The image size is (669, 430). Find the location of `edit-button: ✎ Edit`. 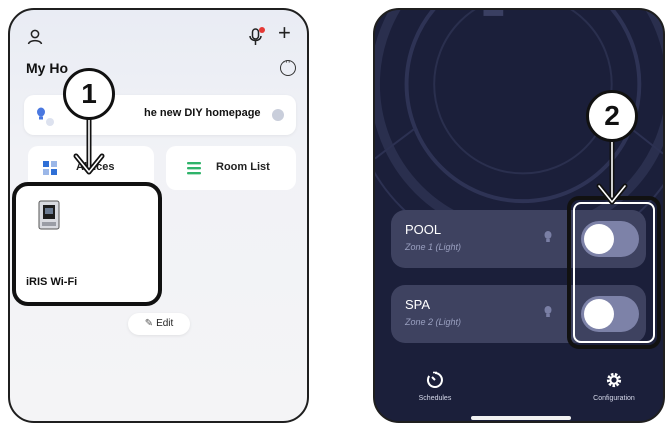

edit-button: ✎ Edit is located at coordinates (159, 324).